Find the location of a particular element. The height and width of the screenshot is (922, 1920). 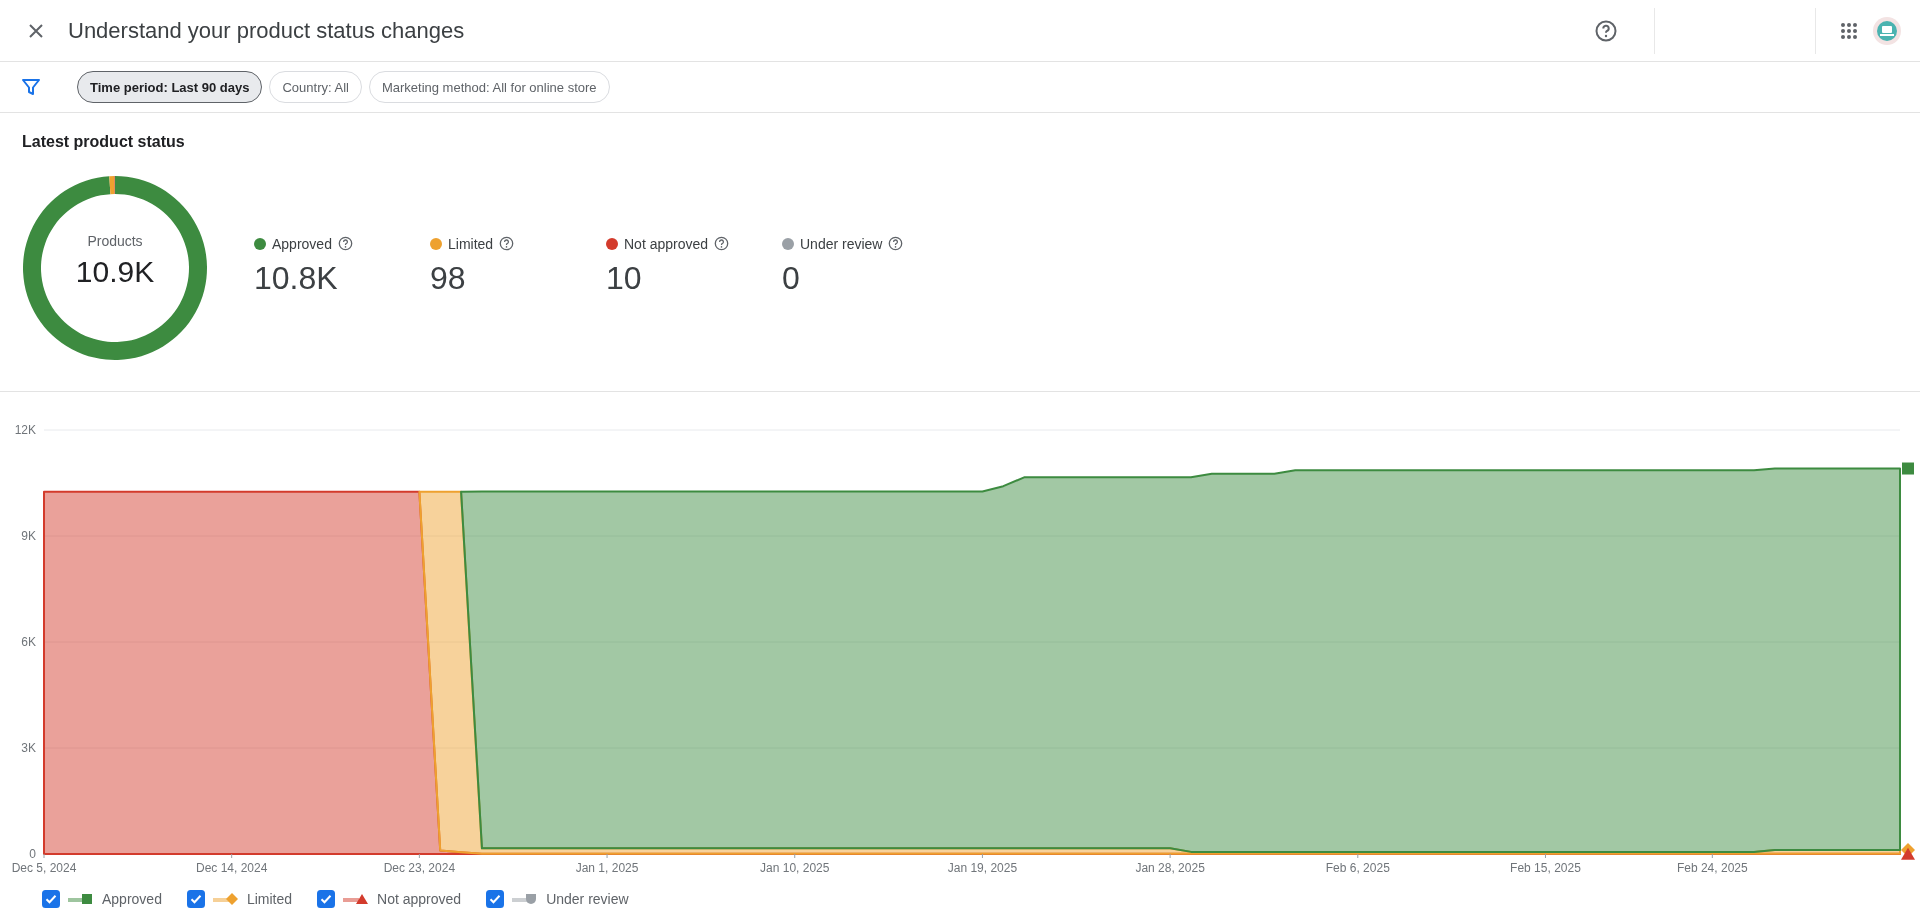

status-count: 0 is located at coordinates (791, 278).